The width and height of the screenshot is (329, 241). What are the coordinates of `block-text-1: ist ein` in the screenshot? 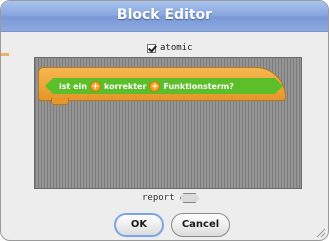 It's located at (73, 86).